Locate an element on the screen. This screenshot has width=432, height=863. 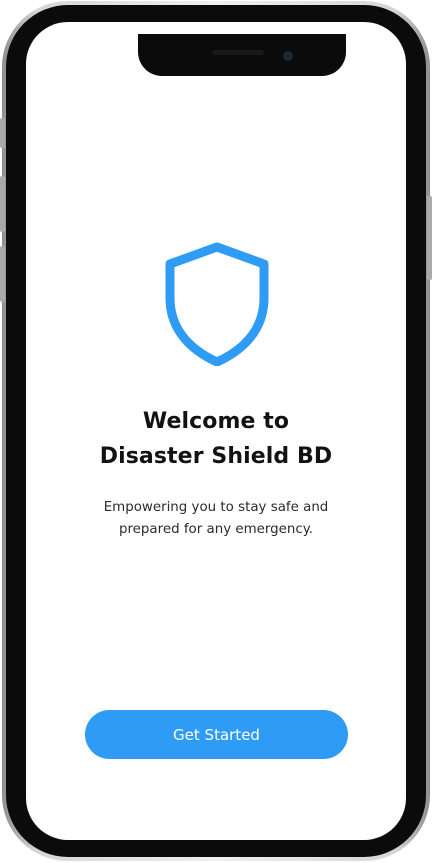
get-started-button: Get Started is located at coordinates (216, 734).